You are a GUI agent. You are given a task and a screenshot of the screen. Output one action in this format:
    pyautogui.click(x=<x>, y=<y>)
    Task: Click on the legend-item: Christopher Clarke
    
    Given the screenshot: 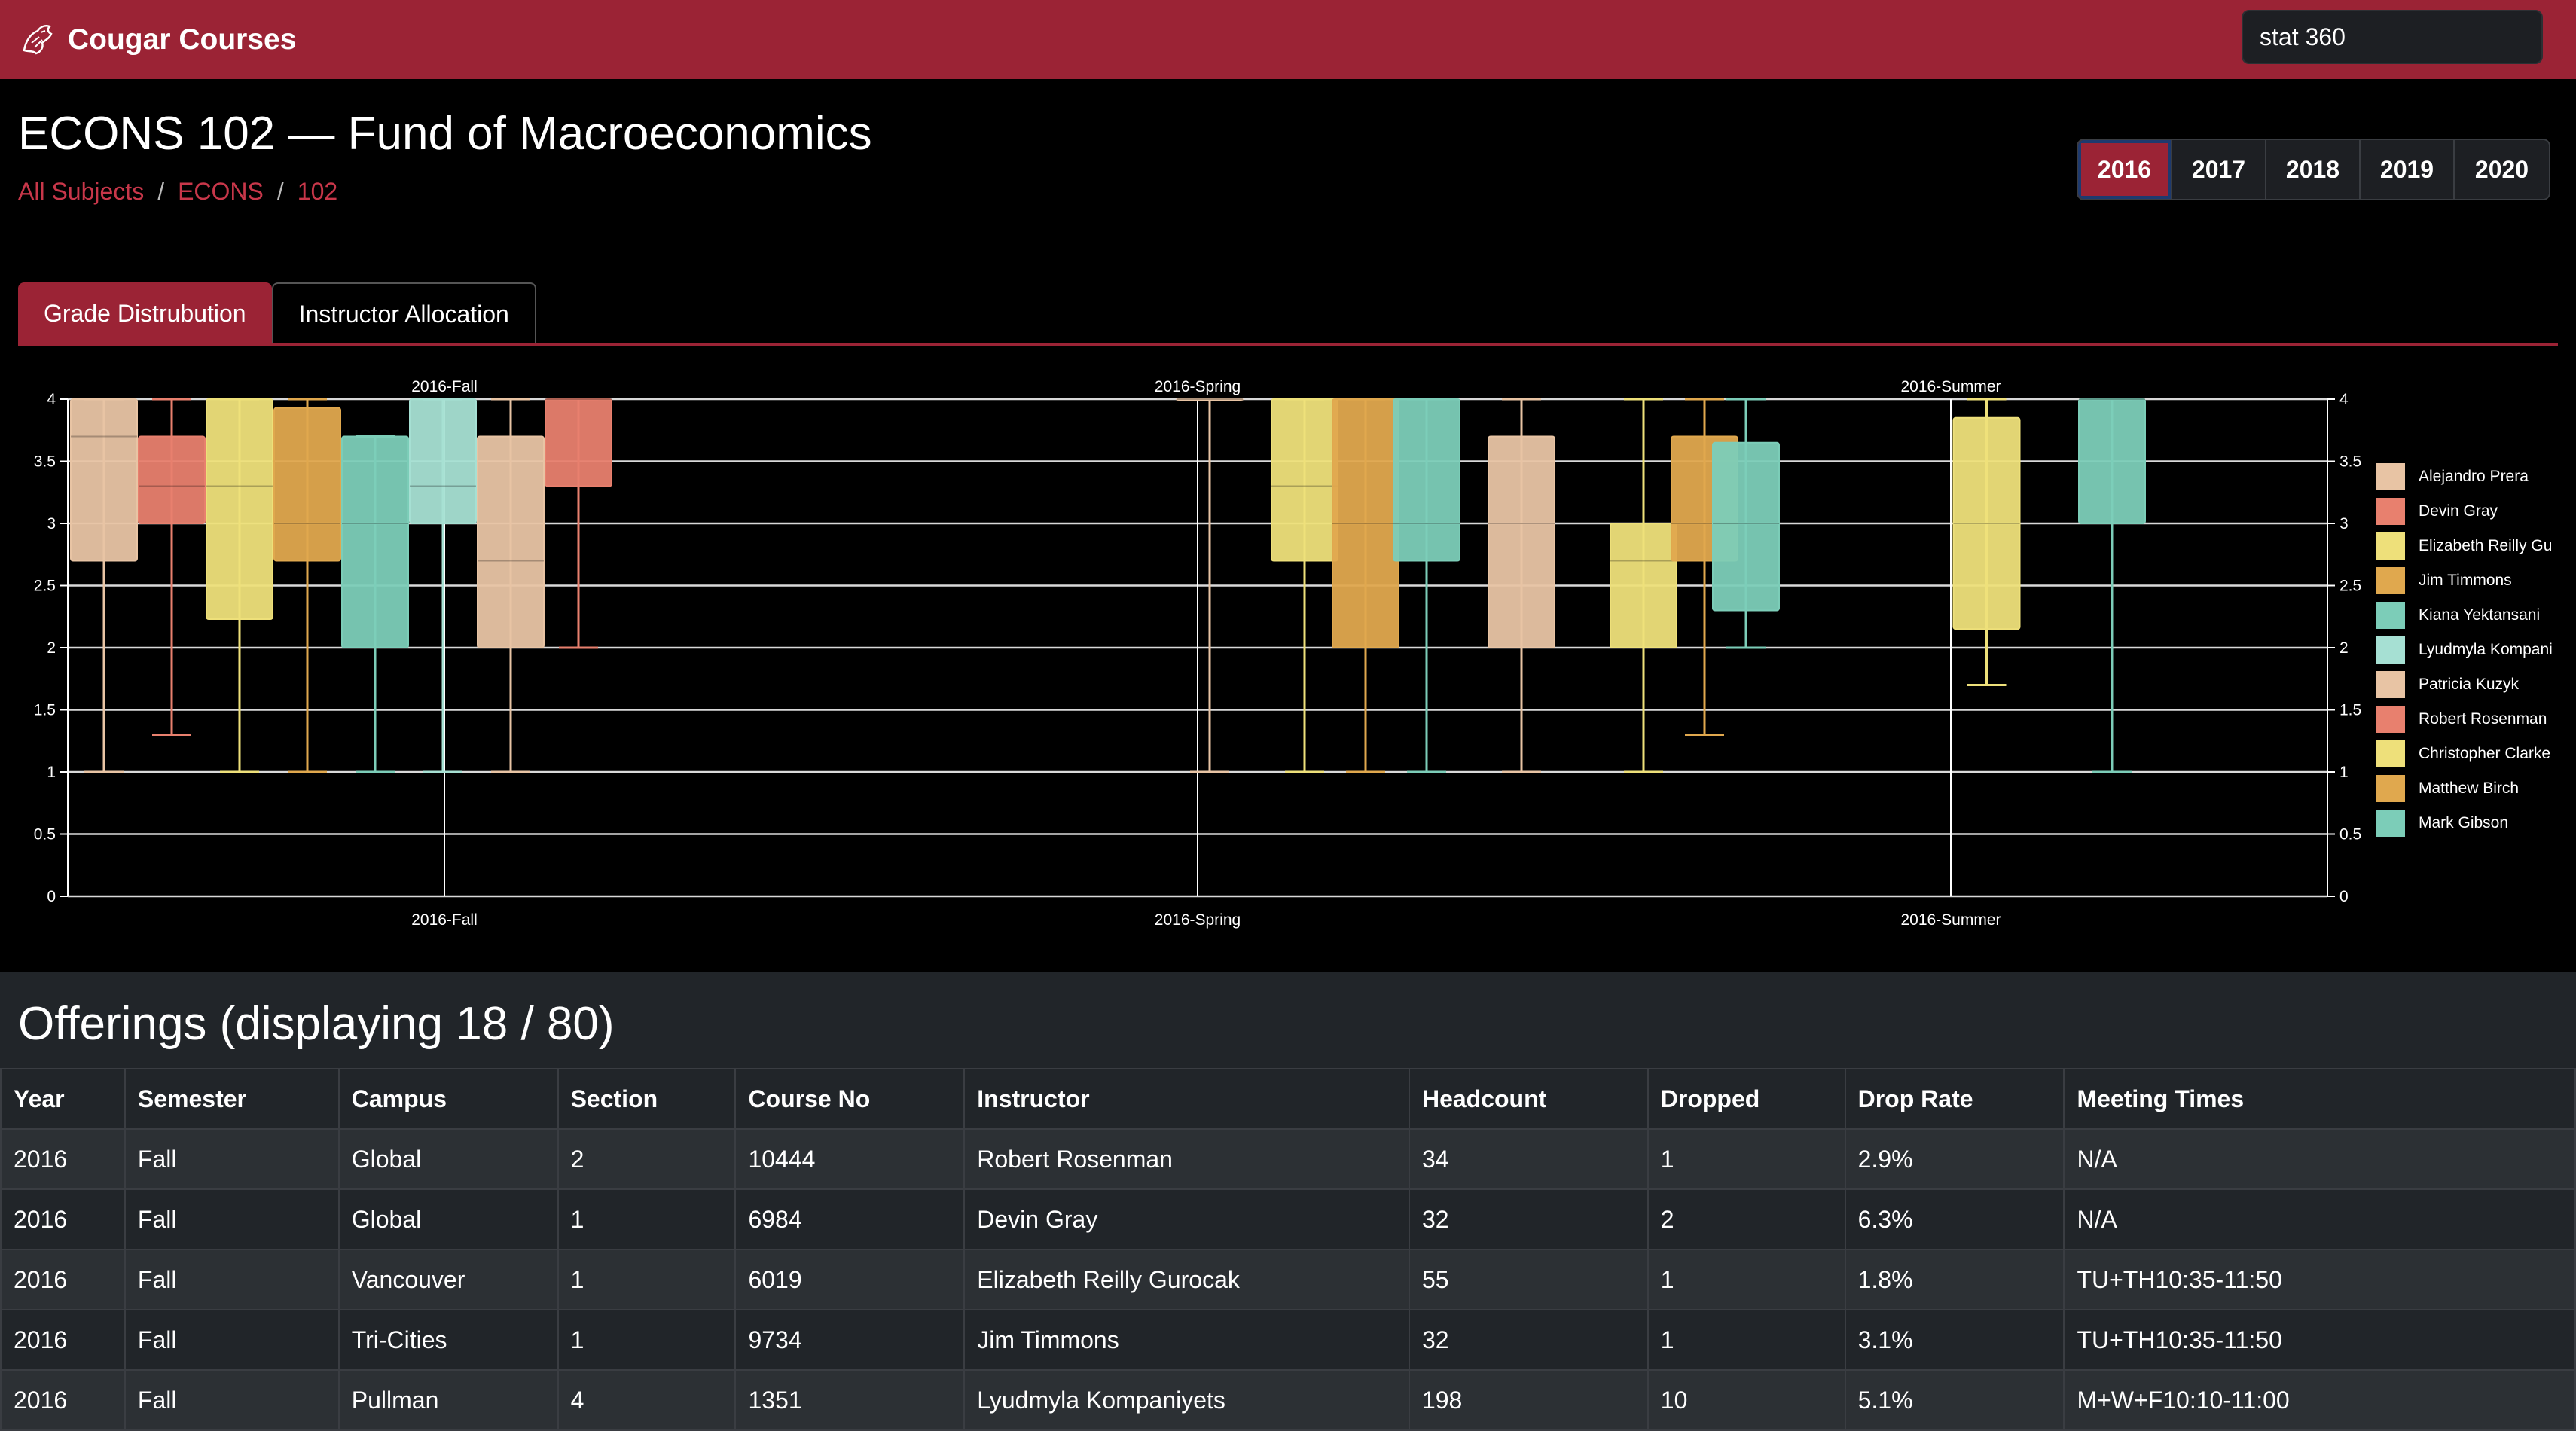 What is the action you would take?
    pyautogui.click(x=2464, y=754)
    